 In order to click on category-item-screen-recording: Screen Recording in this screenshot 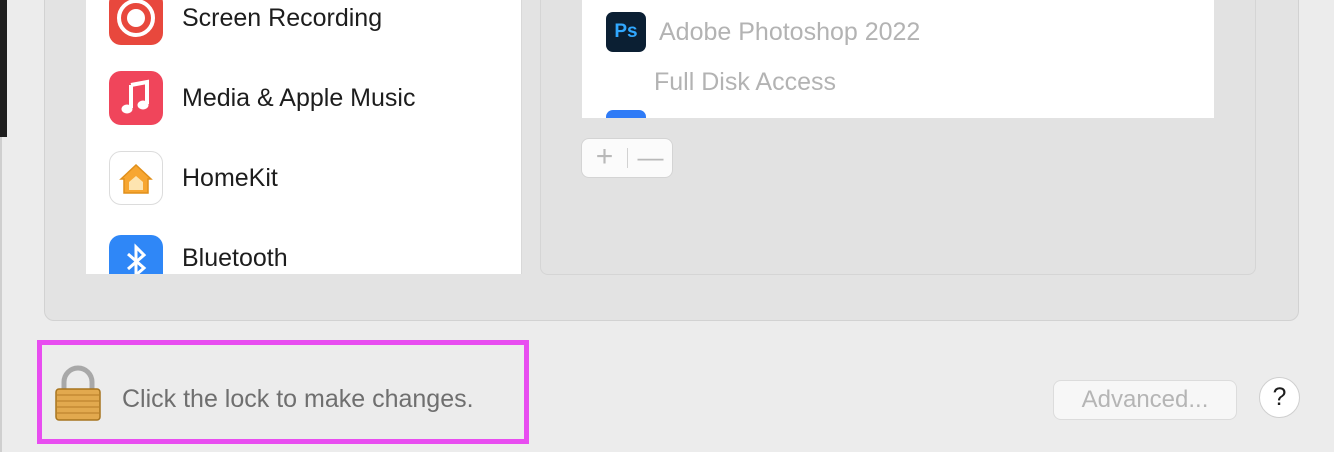, I will do `click(303, 24)`.